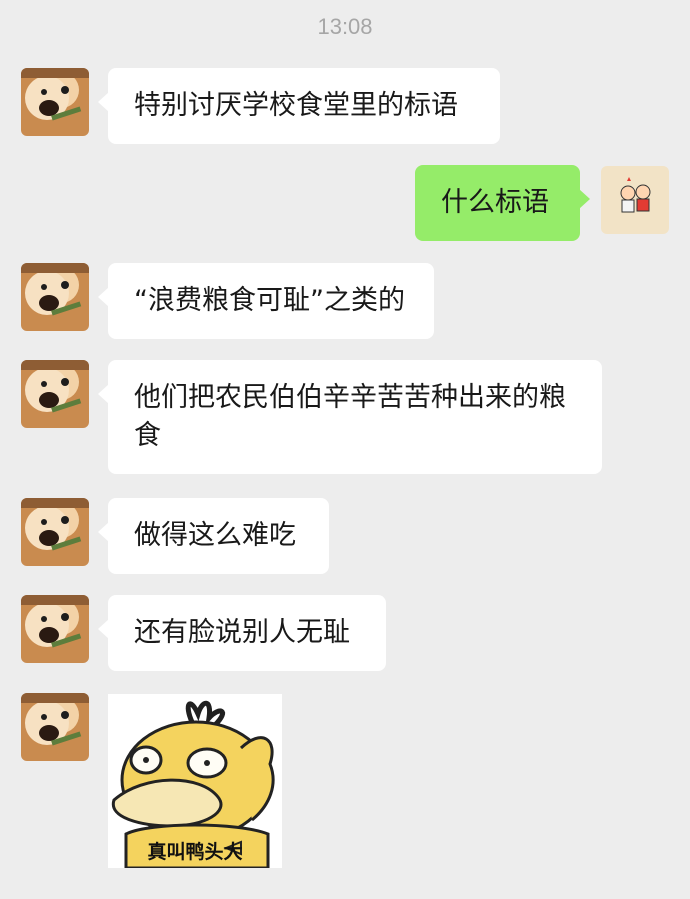  Describe the element at coordinates (195, 852) in the screenshot. I see `sticker-caption: 真叫鸭头大` at that location.